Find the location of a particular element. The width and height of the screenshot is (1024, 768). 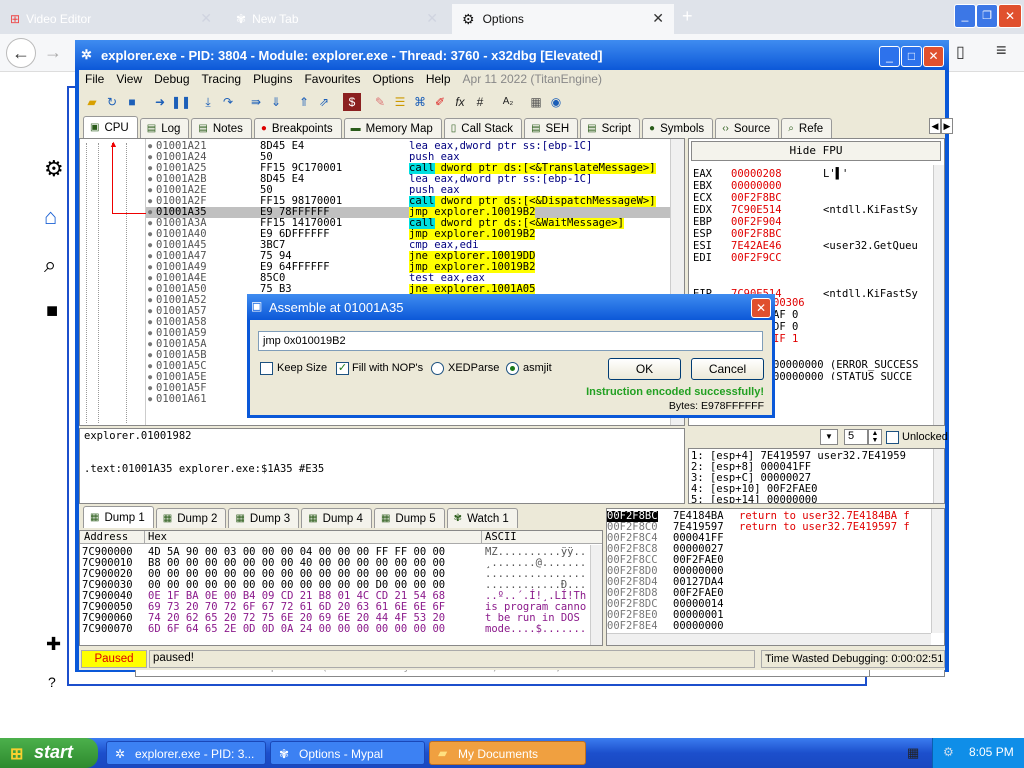

tab-symbols: ● Symbols is located at coordinates (678, 128).